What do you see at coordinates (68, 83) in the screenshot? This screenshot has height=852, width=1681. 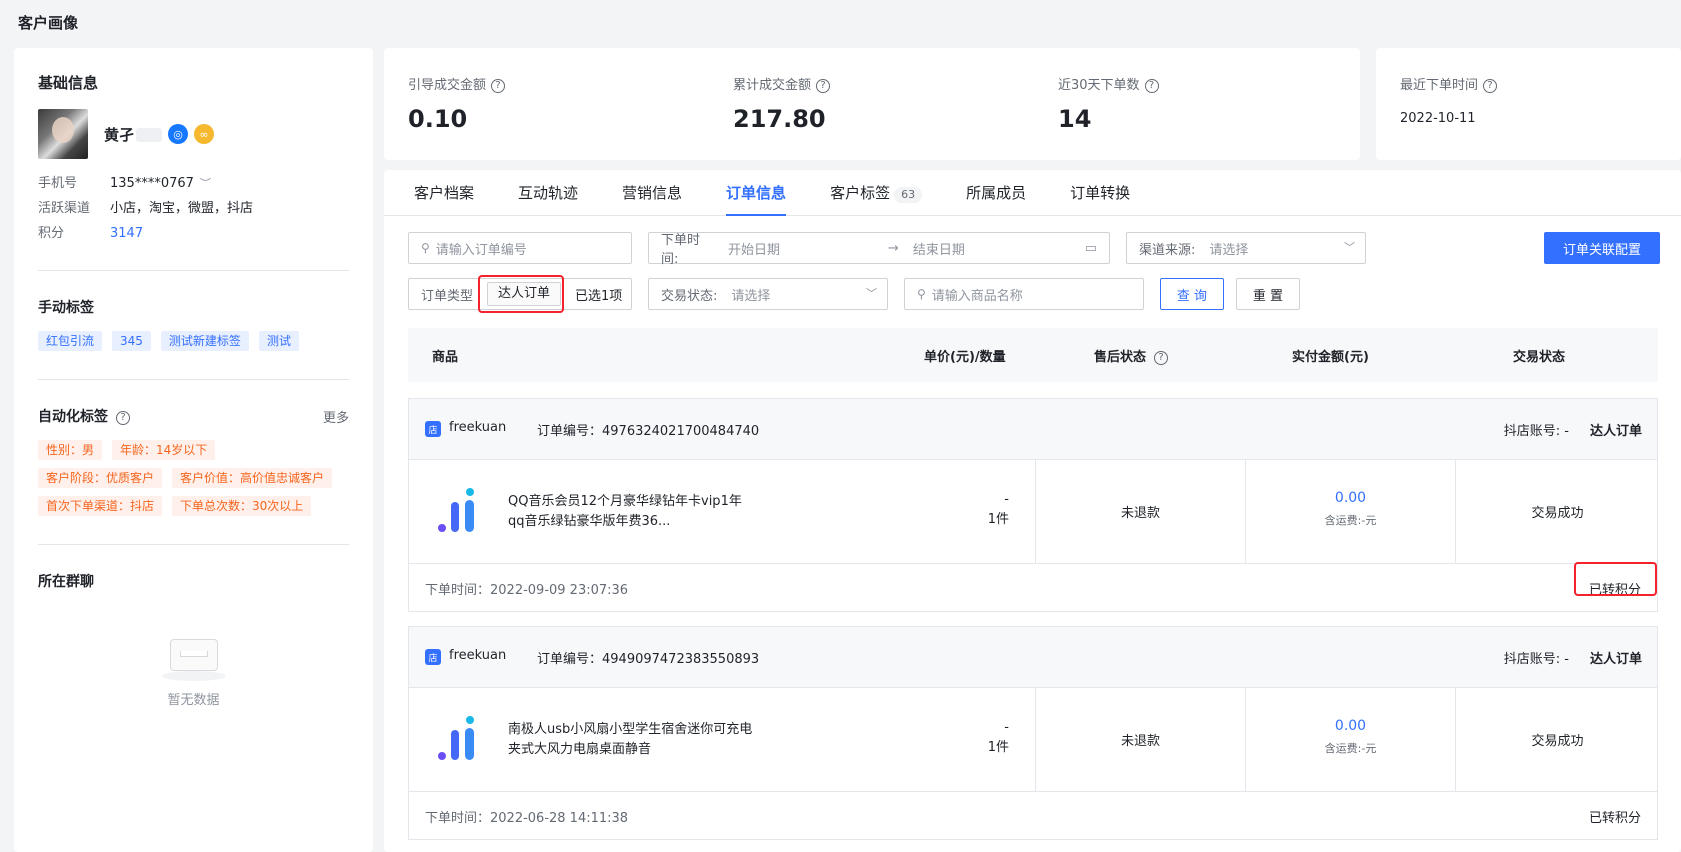 I see `basic-info-title: 基础信息` at bounding box center [68, 83].